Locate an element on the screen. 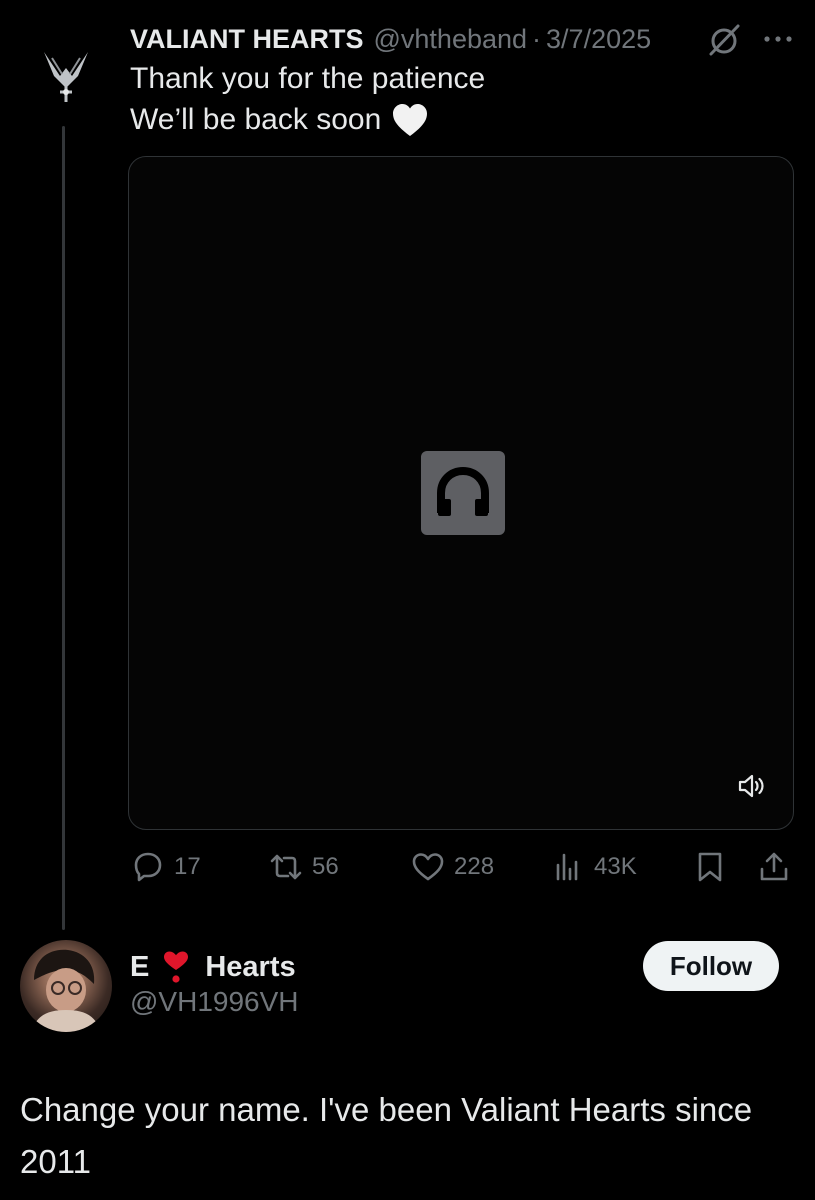 This screenshot has width=815, height=1200. share-icon is located at coordinates (774, 866).